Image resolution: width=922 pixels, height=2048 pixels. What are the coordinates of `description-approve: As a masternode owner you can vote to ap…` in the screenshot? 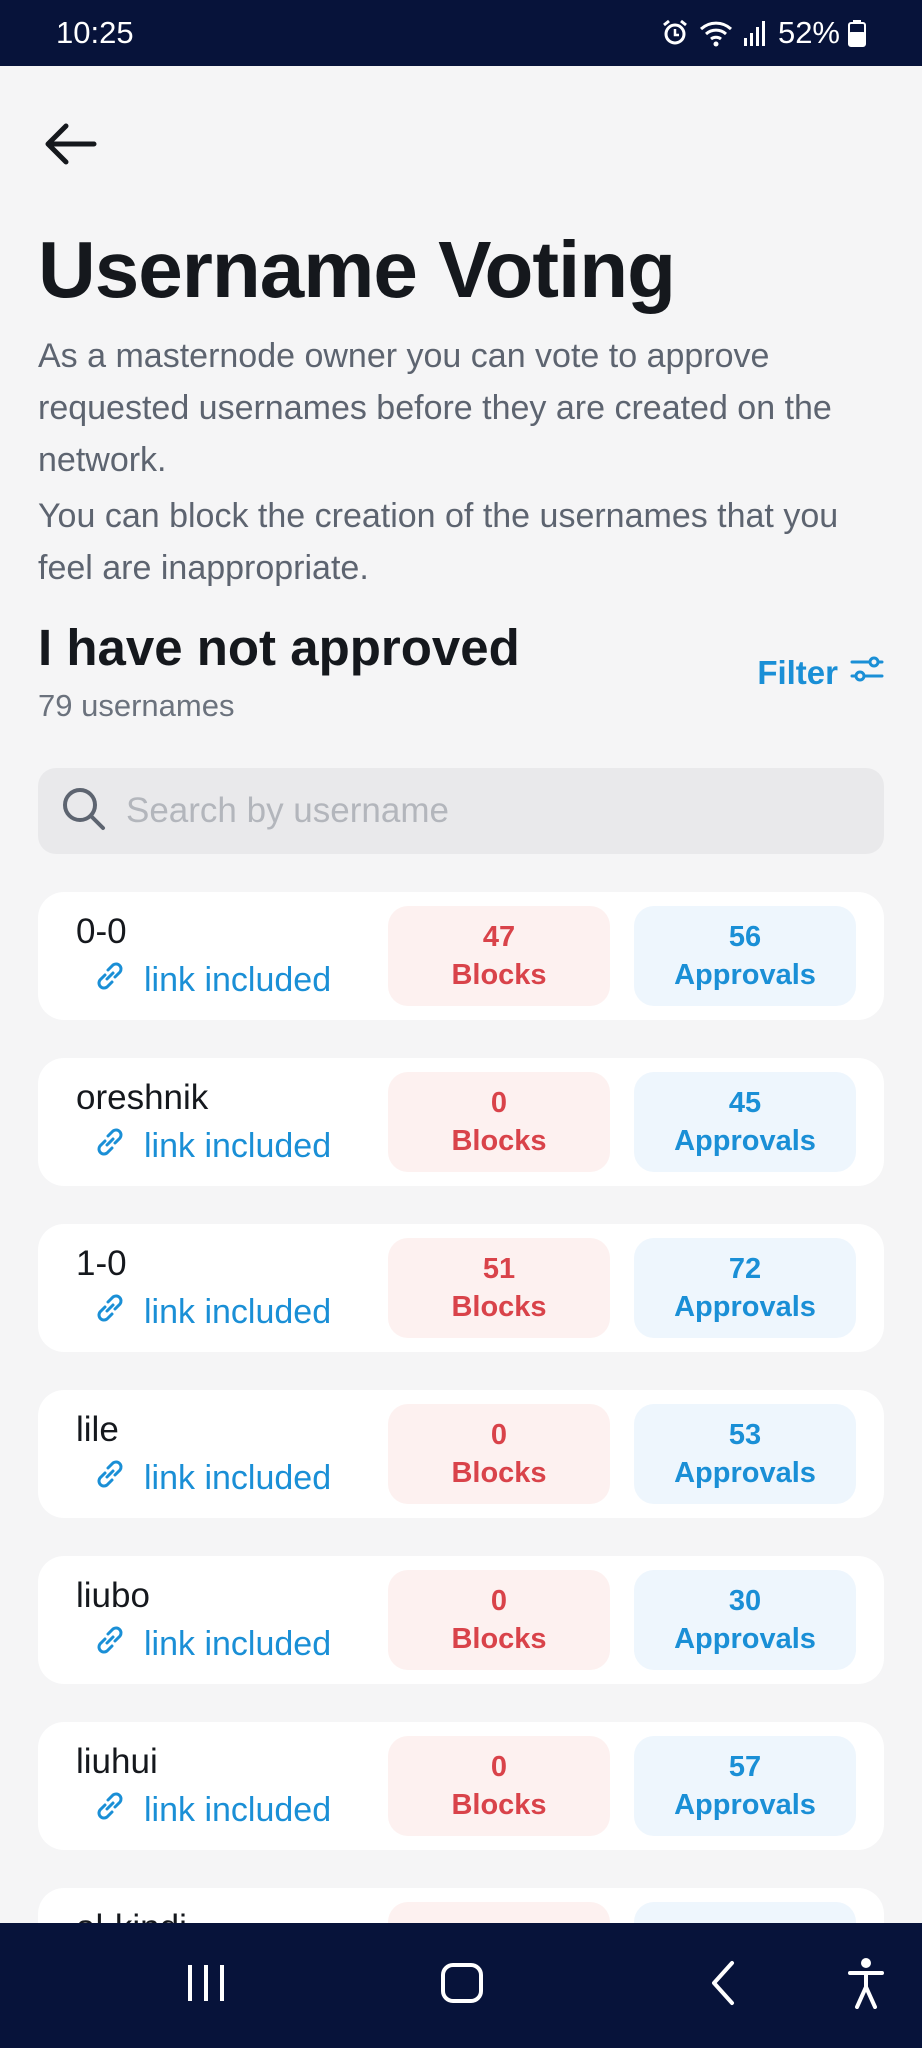 It's located at (435, 408).